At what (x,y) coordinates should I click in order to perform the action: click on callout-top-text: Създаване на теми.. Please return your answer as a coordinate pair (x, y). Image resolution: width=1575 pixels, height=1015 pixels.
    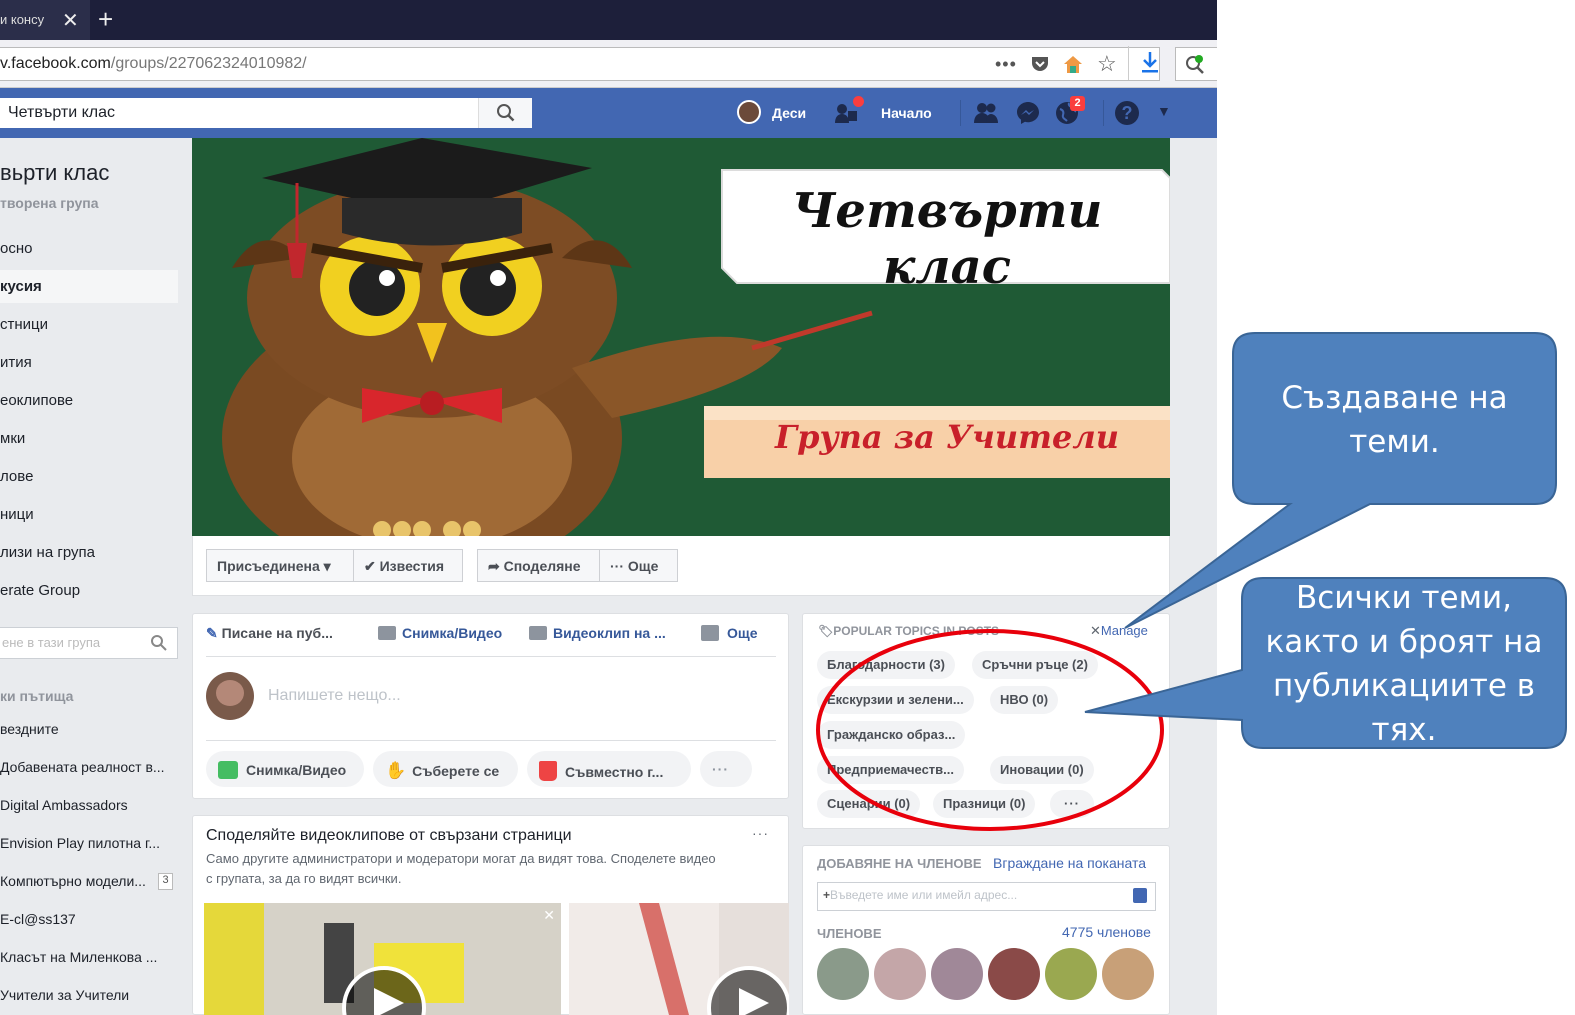
    Looking at the image, I should click on (1394, 420).